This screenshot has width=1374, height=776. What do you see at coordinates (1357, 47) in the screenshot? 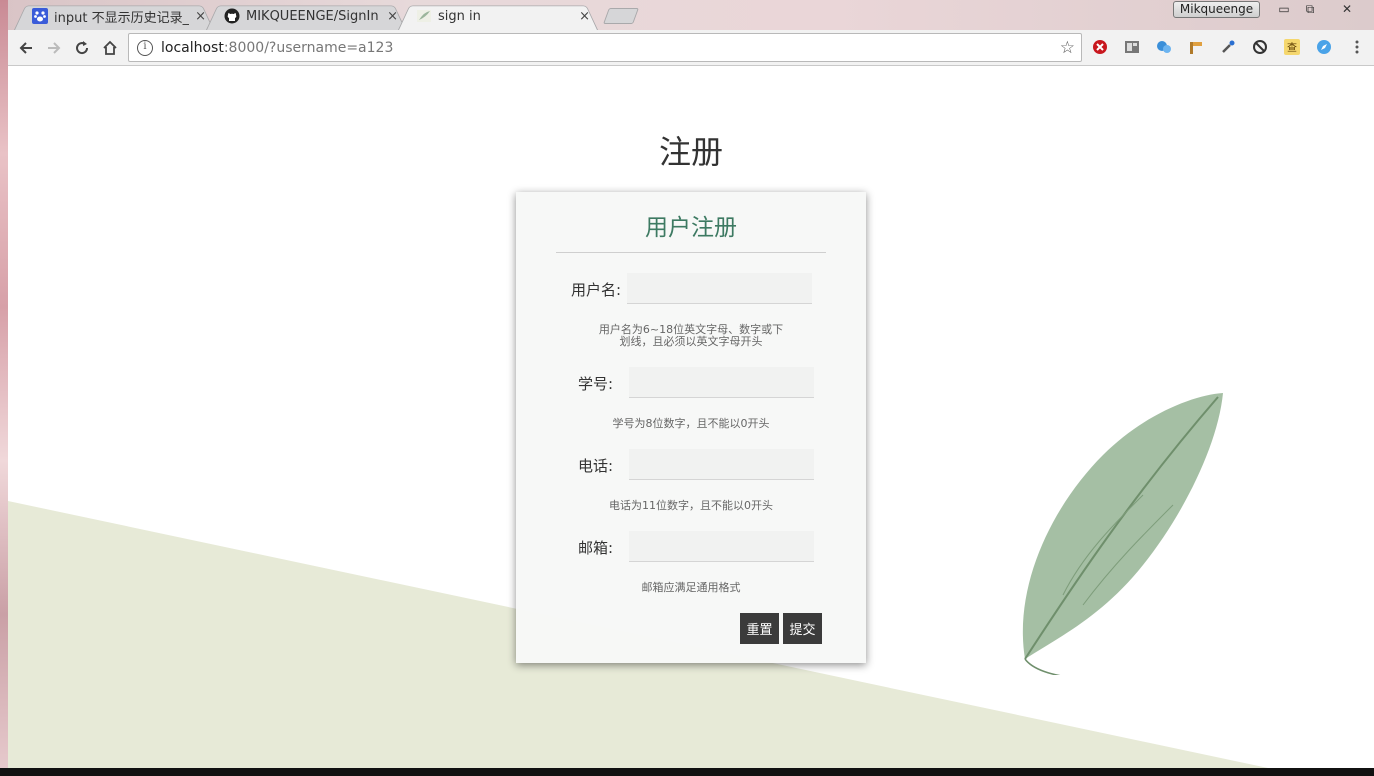
I see `menu-dots-icon` at bounding box center [1357, 47].